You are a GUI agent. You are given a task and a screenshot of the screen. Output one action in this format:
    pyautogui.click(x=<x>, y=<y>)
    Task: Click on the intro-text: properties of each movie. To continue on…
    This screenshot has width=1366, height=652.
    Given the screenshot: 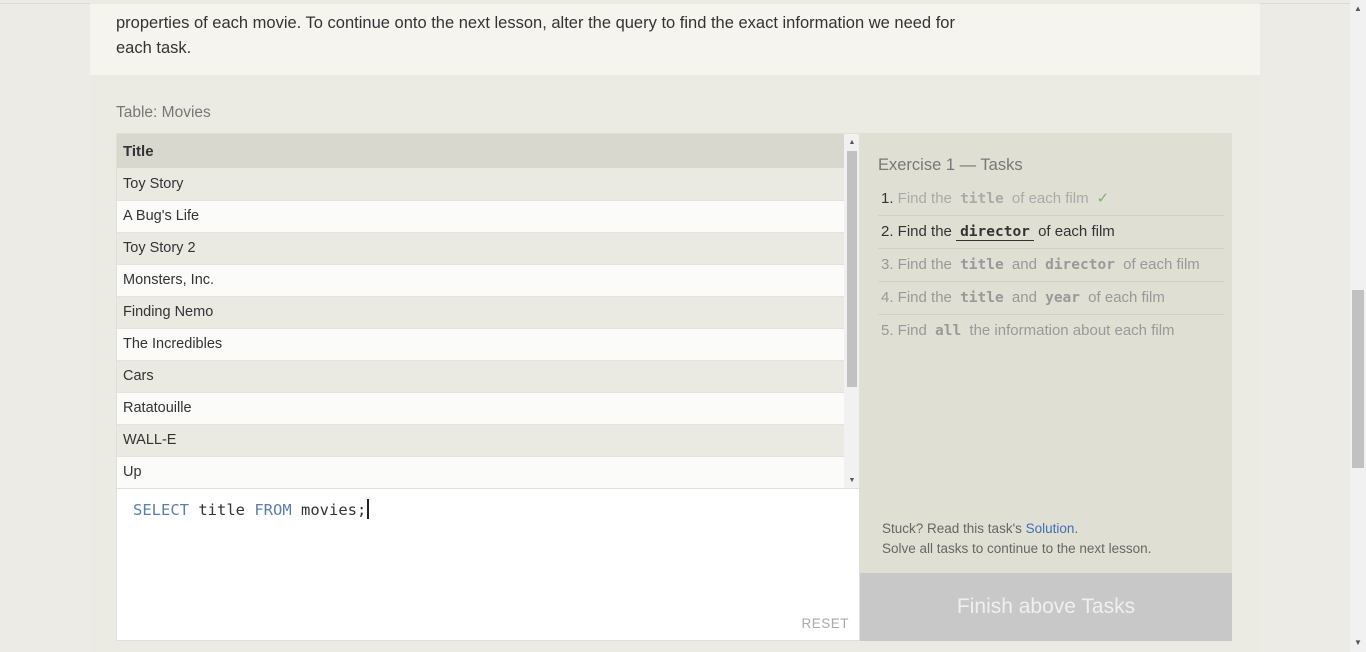 What is the action you would take?
    pyautogui.click(x=535, y=35)
    